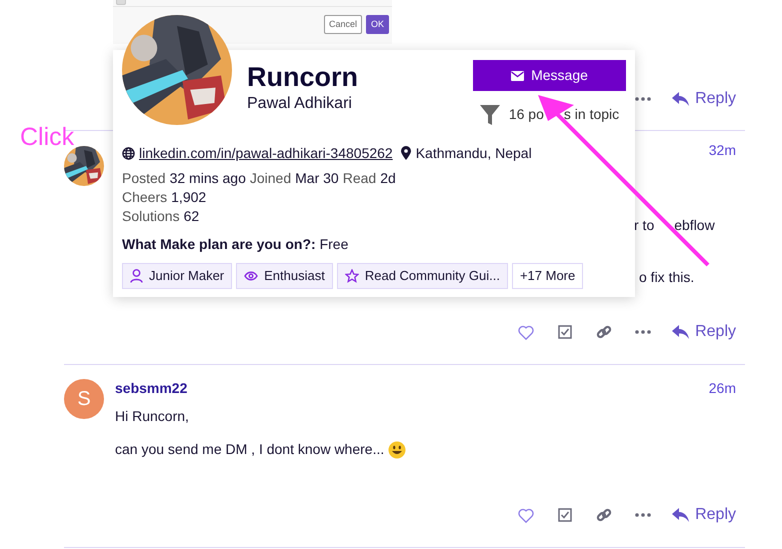  What do you see at coordinates (300, 104) in the screenshot?
I see `full-name: Pawal Adhikari` at bounding box center [300, 104].